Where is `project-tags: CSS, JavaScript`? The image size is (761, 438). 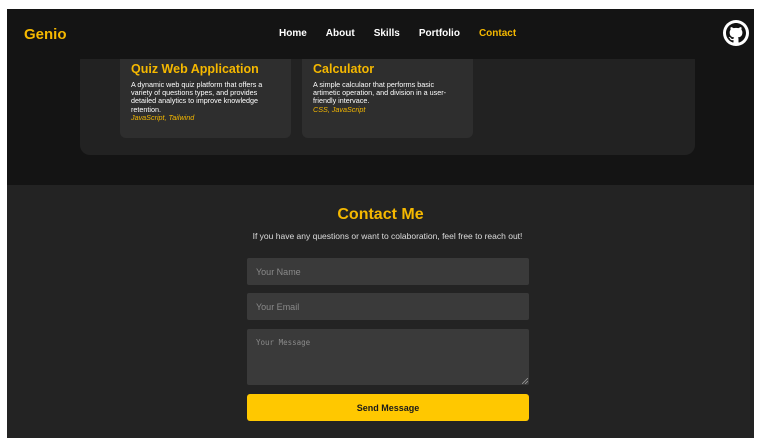 project-tags: CSS, JavaScript is located at coordinates (339, 109).